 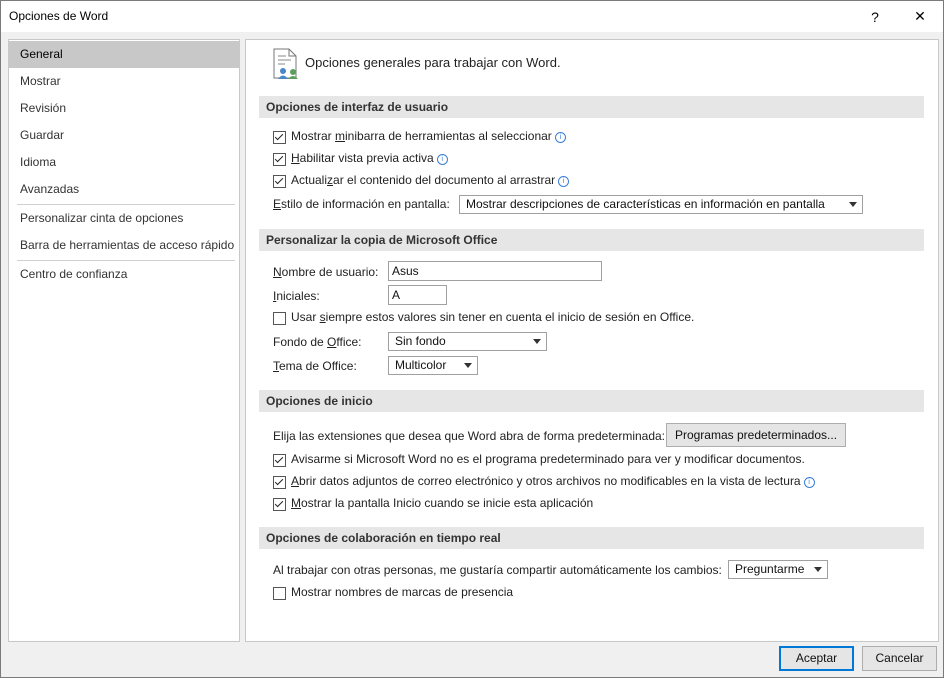 I want to click on username-label: Nombre de usuario:, so click(x=326, y=272).